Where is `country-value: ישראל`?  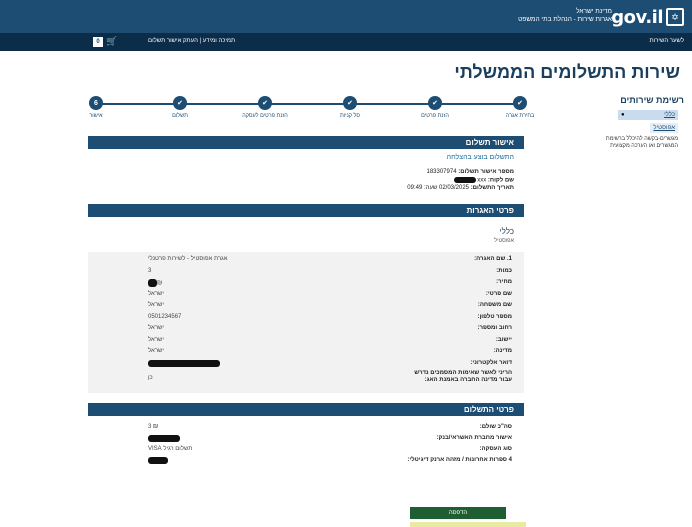
country-value: ישראל is located at coordinates (156, 351).